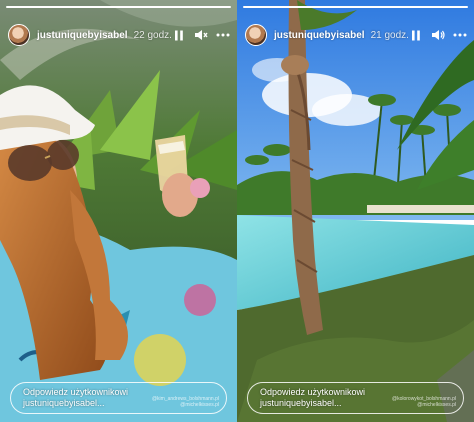  I want to click on story-time: 22 godz., so click(152, 35).